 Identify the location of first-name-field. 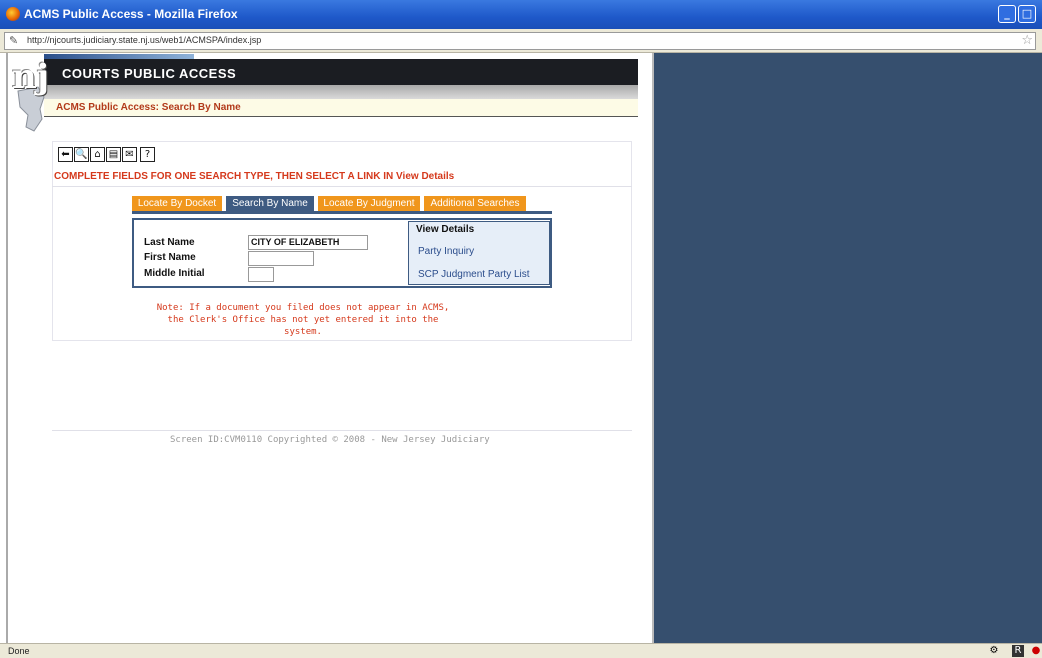
(281, 258).